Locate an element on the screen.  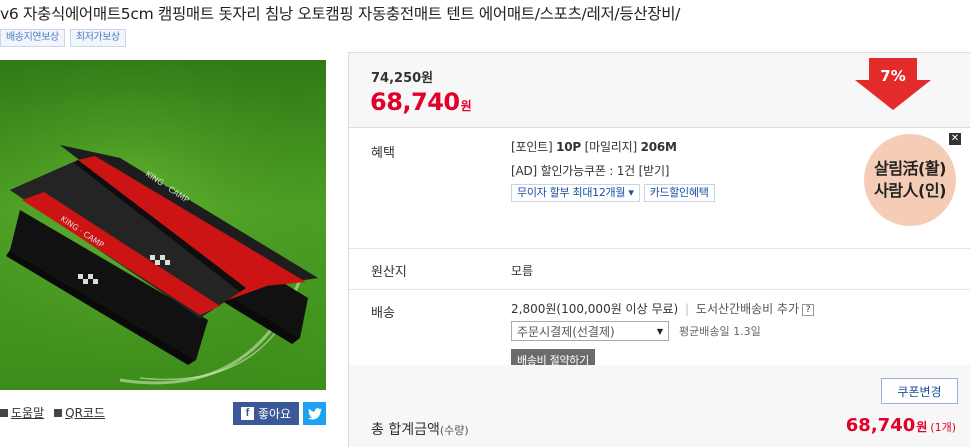
discount-rate: 7% is located at coordinates (893, 76).